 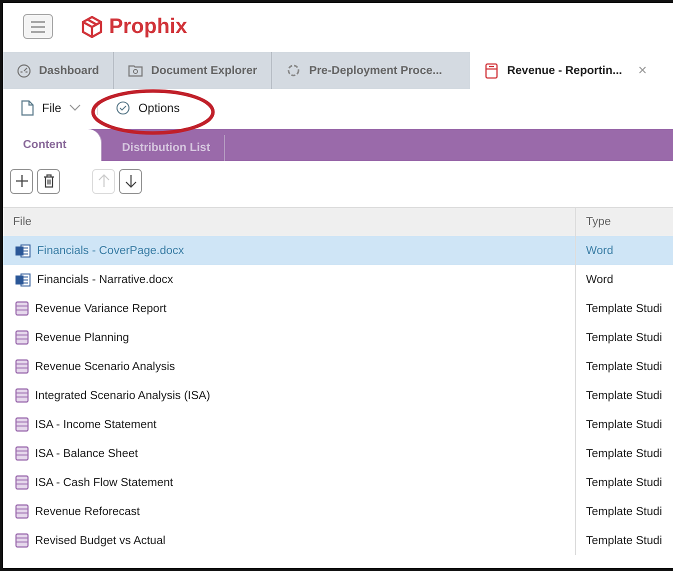 I want to click on cycle-icon, so click(x=294, y=70).